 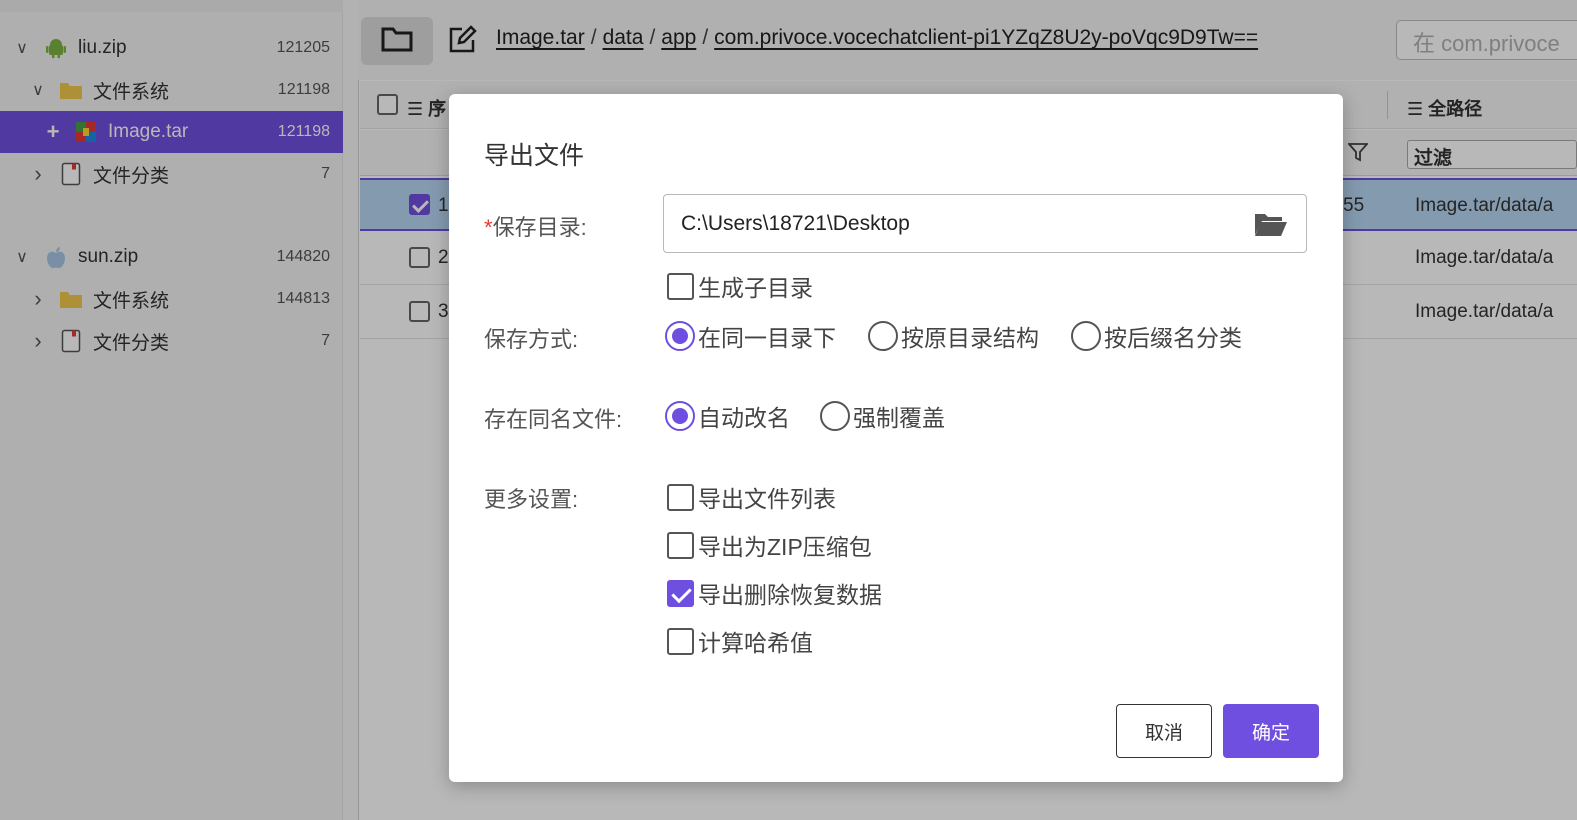 I want to click on export-zip-checkbox: 导出为ZIP压缩包, so click(x=769, y=545).